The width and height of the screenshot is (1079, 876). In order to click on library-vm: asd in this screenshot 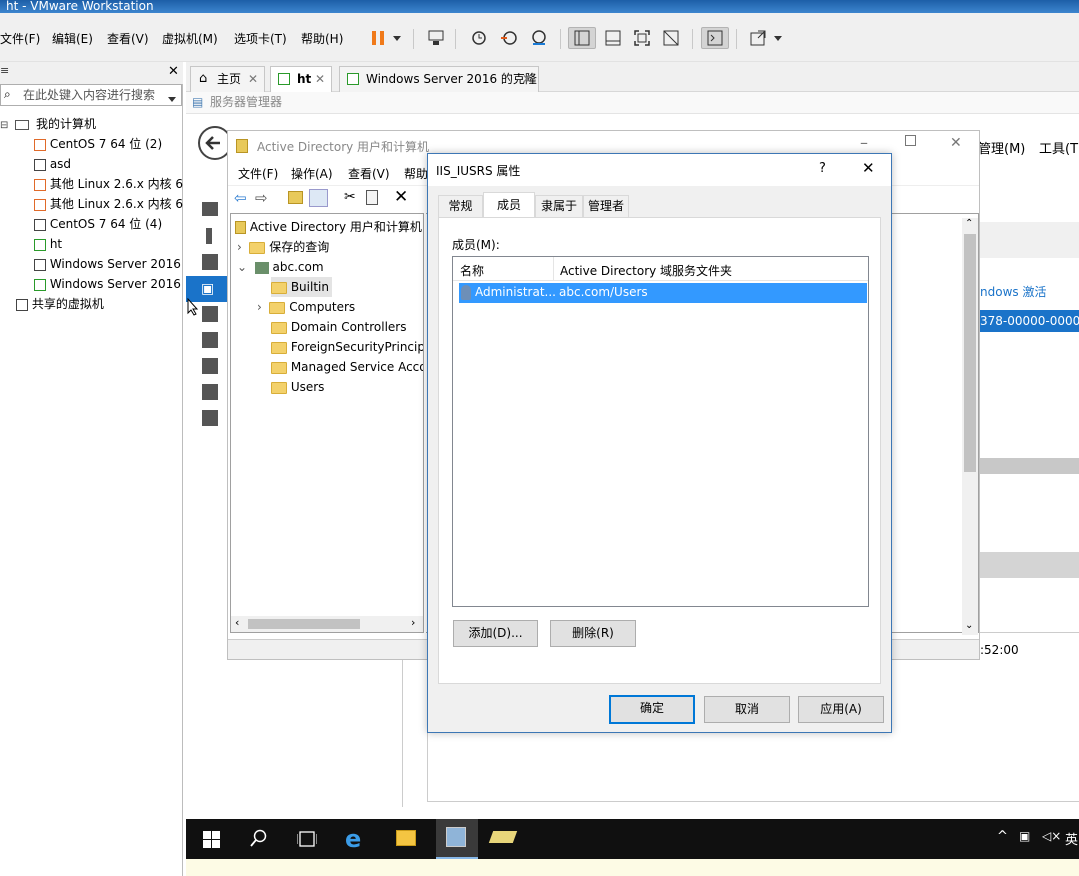, I will do `click(52, 164)`.